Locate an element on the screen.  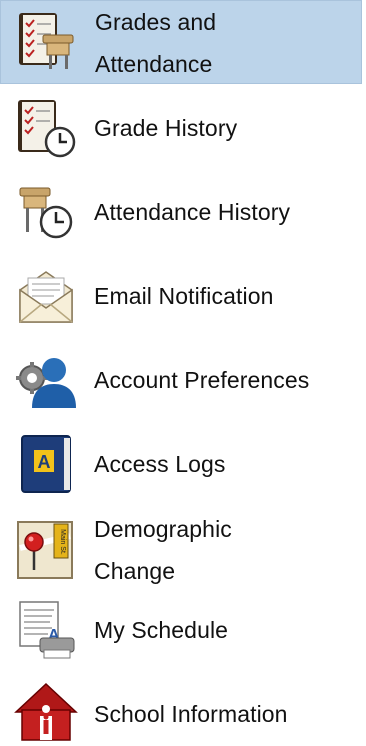
nav-item-label: Email Notification is located at coordinates (184, 296).